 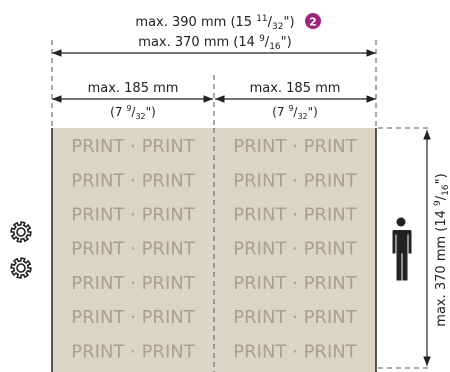 I want to click on print-width-label: max. 370 mm (14 9/16"), so click(x=214, y=43).